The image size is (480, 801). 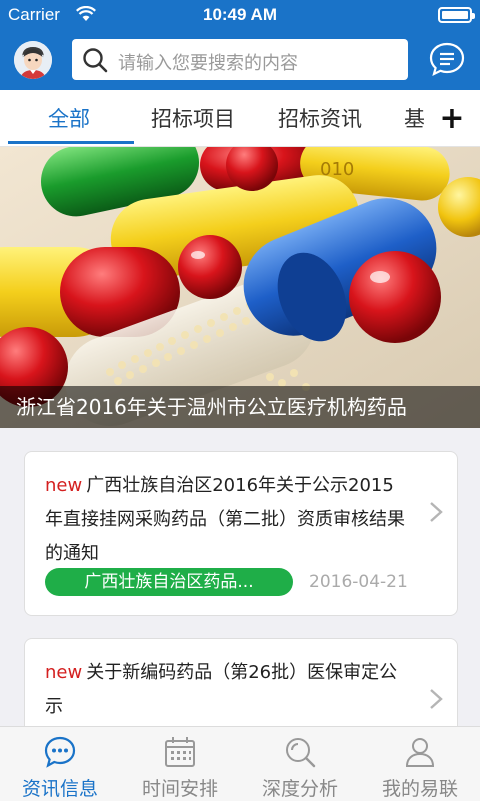 I want to click on message-icon, so click(x=447, y=59).